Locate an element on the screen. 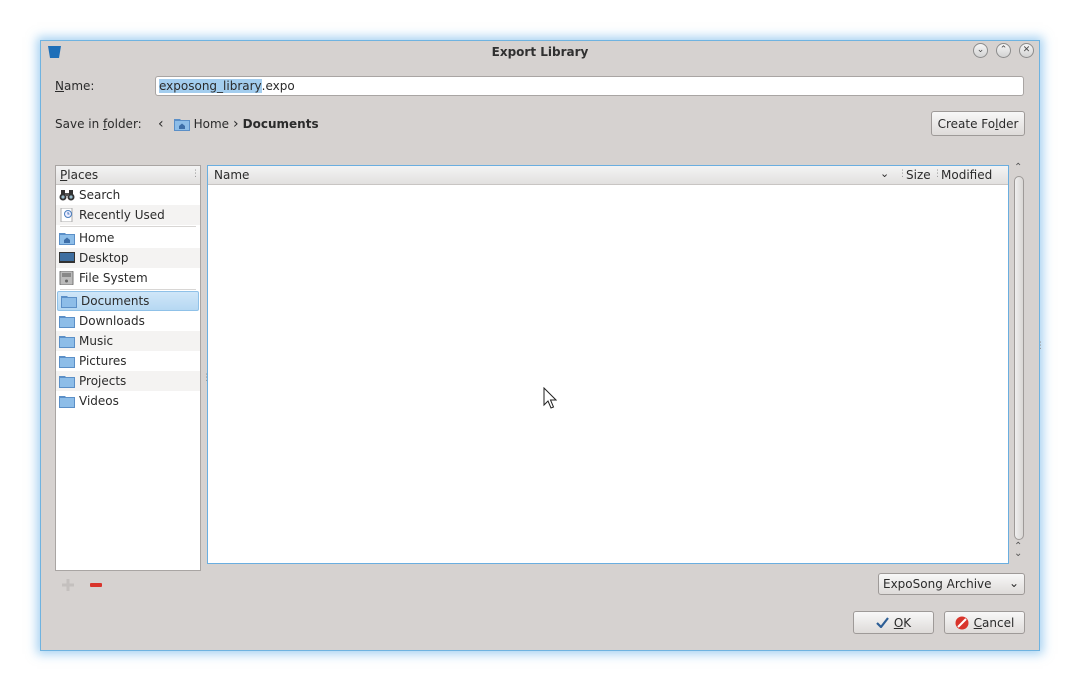  vertical-scrollbar: ⌃ ⌃ ⌄ is located at coordinates (1019, 363).